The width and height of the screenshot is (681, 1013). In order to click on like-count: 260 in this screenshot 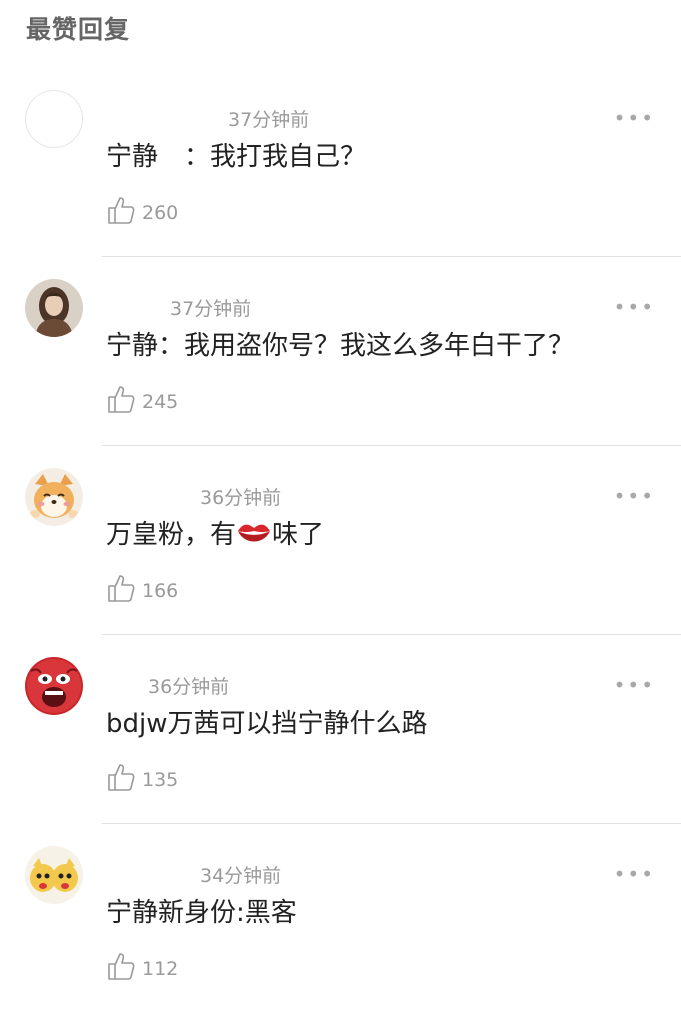, I will do `click(160, 213)`.